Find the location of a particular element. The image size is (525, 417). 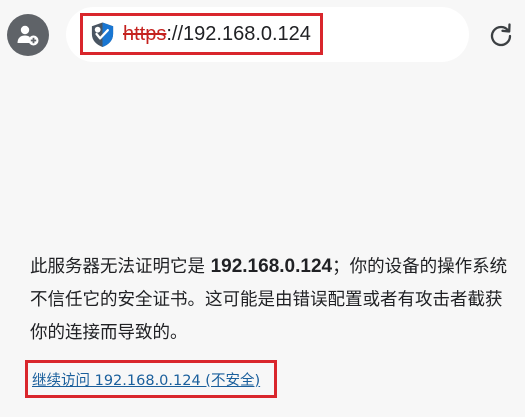

error-text-start: 此服务器无法证明它是 is located at coordinates (117, 267).